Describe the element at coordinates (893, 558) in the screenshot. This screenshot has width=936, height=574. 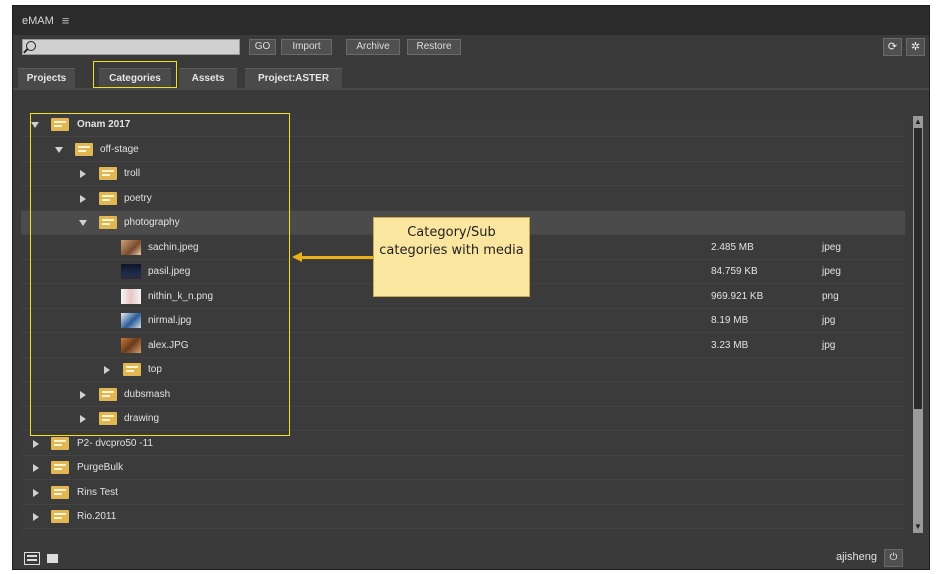
I see `power-icon: ⏻` at that location.